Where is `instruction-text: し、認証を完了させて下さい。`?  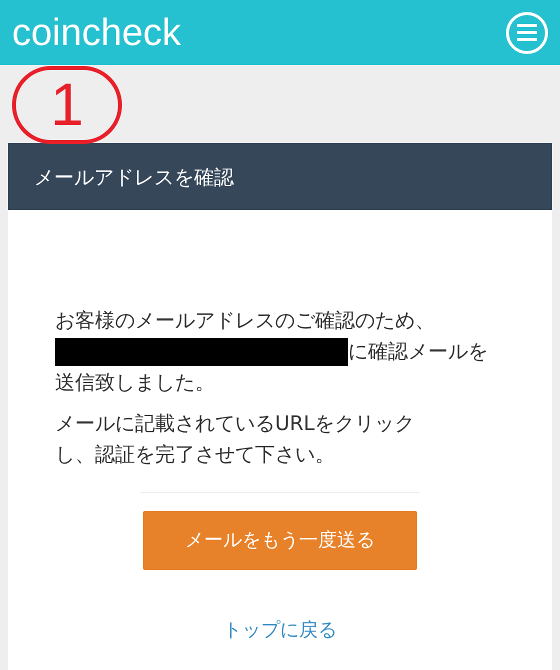 instruction-text: し、認証を完了させて下さい。 is located at coordinates (195, 454).